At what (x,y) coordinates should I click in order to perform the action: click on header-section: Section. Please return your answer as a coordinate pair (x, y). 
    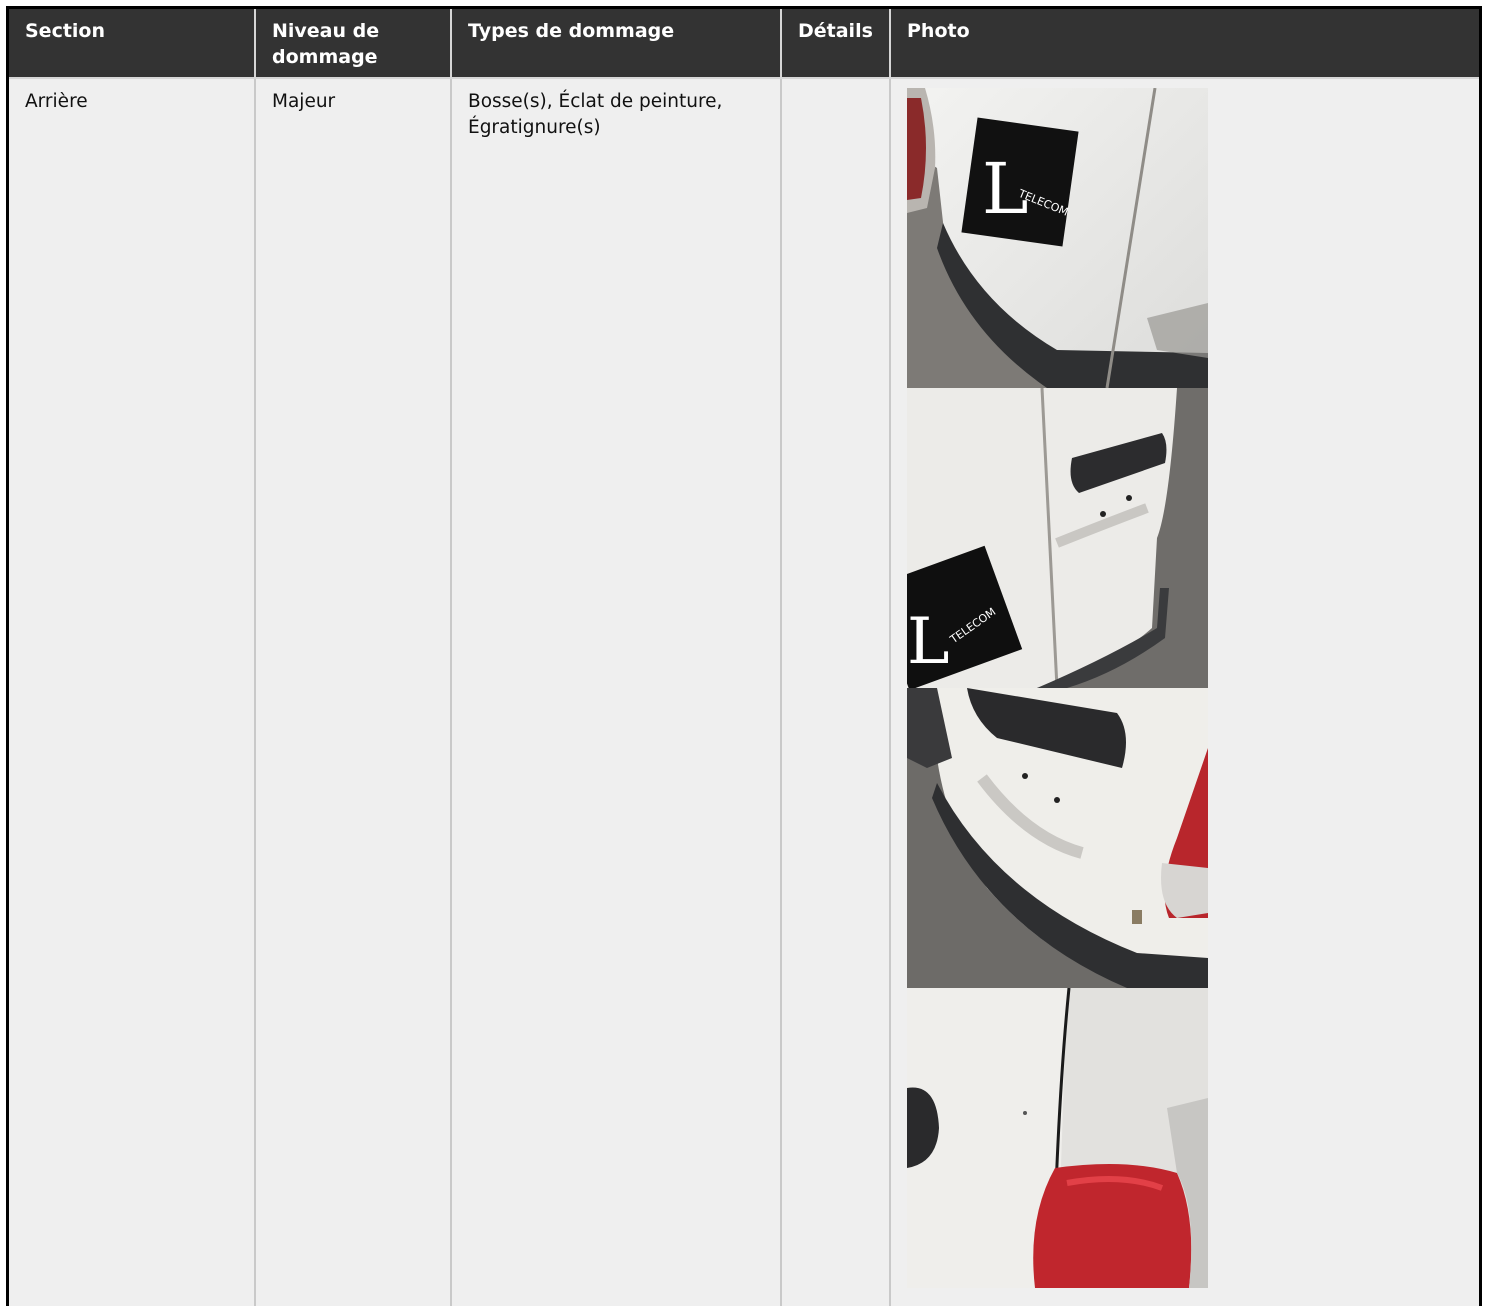
    Looking at the image, I should click on (132, 44).